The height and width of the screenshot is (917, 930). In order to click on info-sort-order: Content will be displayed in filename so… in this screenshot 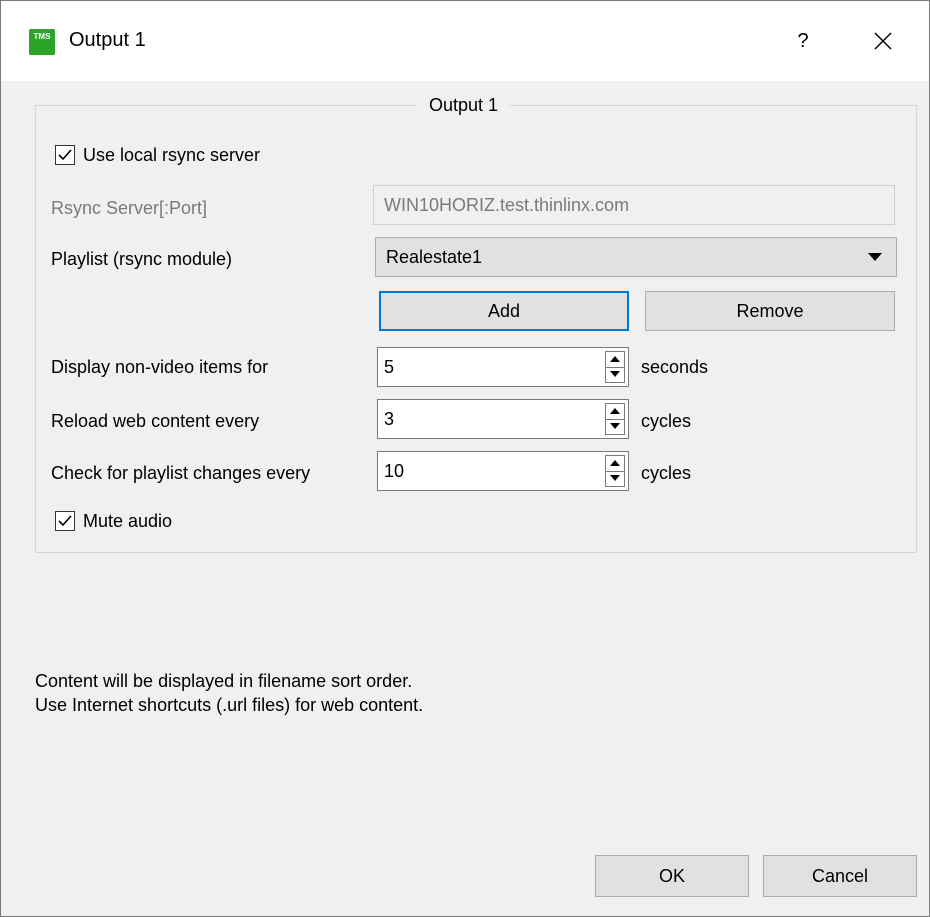, I will do `click(224, 681)`.